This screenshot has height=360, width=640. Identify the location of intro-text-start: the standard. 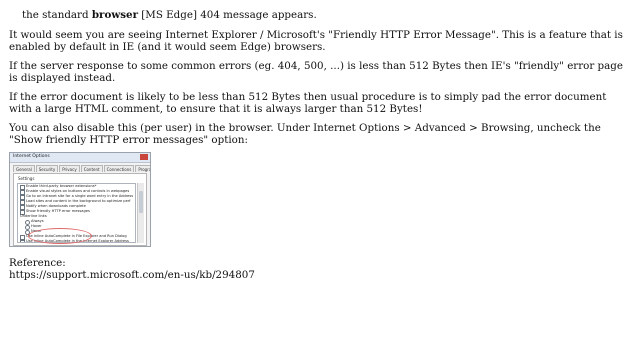
(57, 15).